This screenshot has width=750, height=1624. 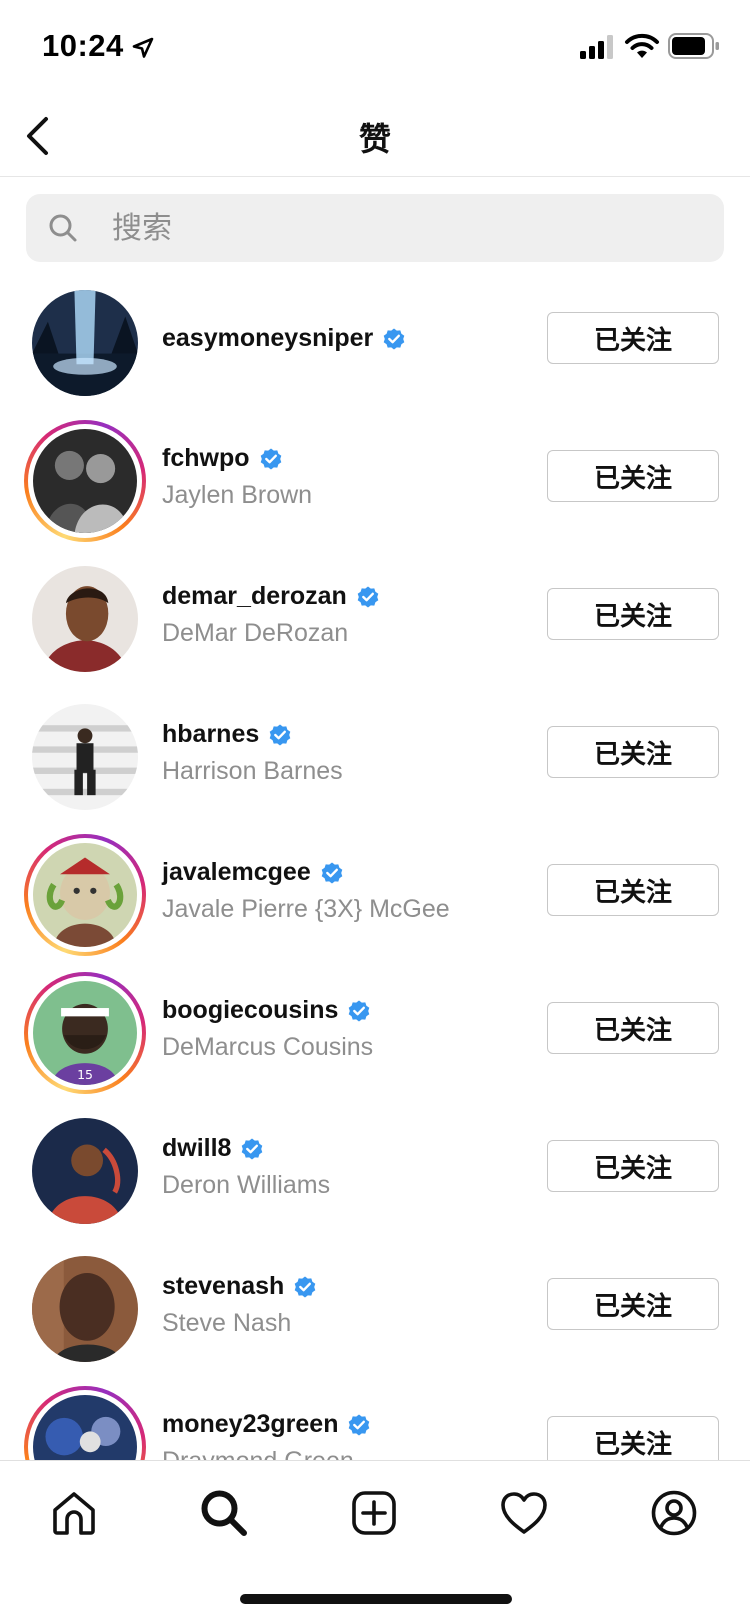 I want to click on location-arrow-icon, so click(x=143, y=47).